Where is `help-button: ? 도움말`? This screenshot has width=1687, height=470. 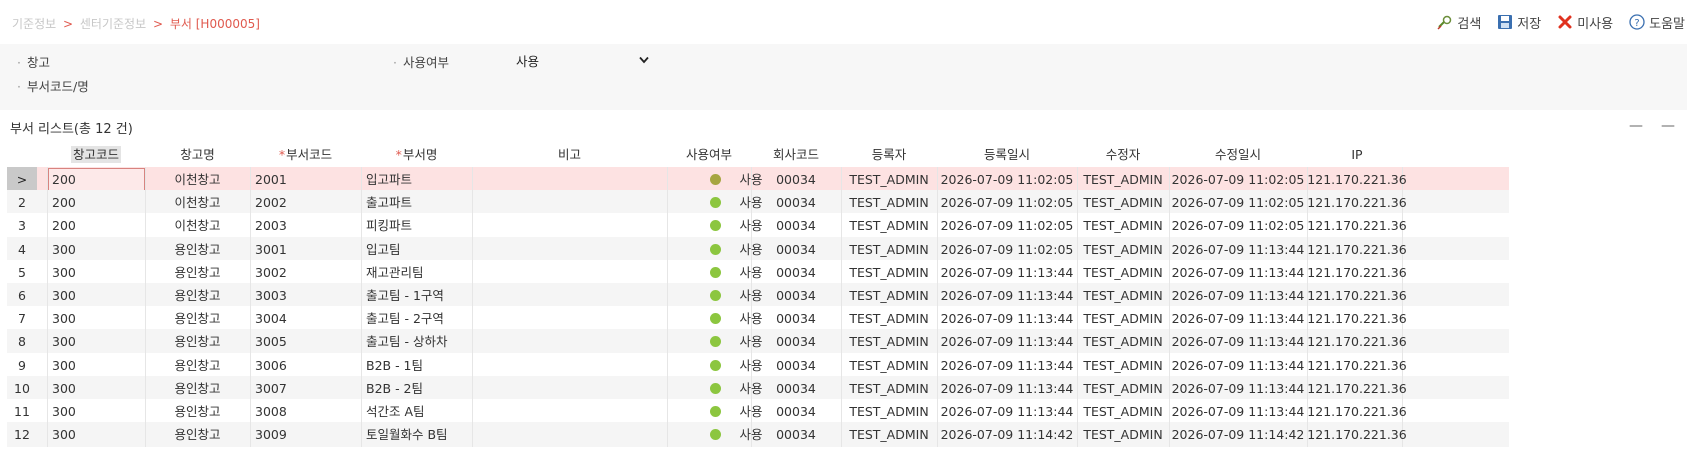 help-button: ? 도움말 is located at coordinates (1657, 22).